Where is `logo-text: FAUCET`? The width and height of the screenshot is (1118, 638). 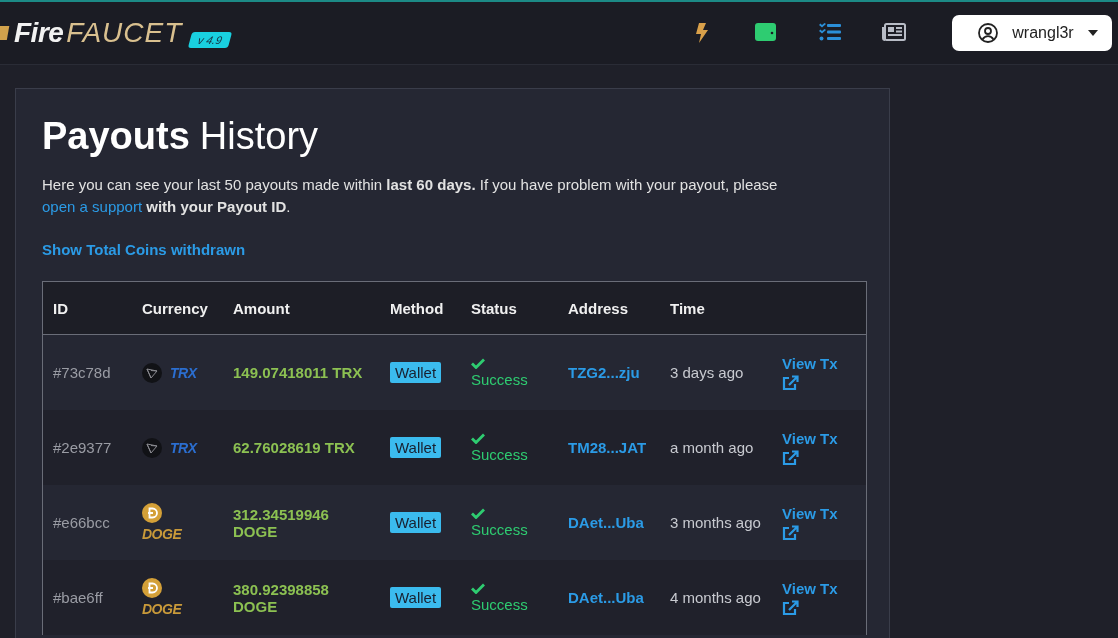 logo-text: FAUCET is located at coordinates (124, 33).